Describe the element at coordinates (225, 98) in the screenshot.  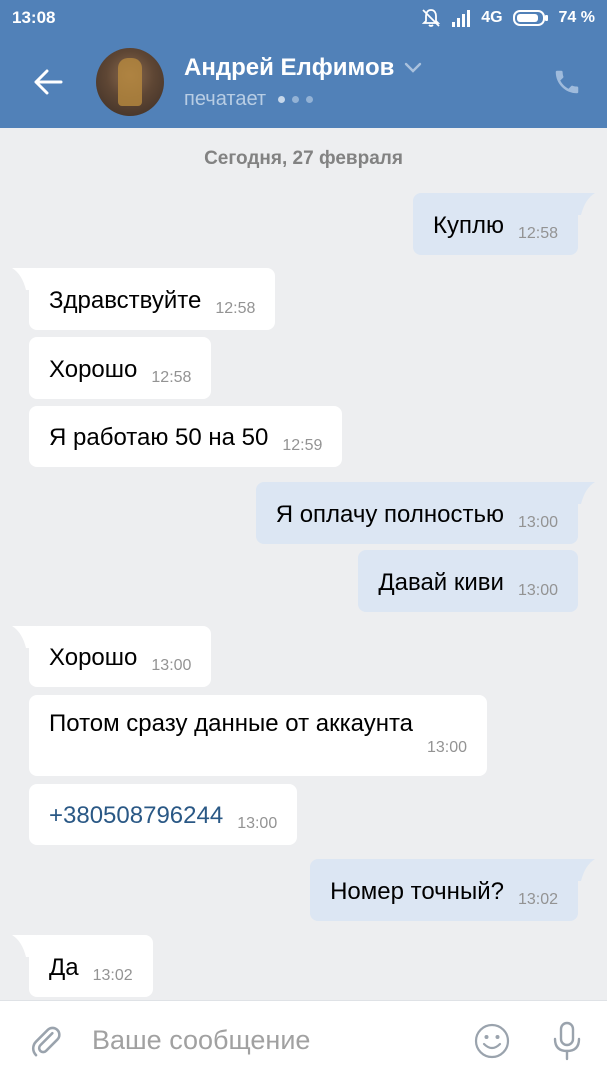
I see `peer-status: печатает` at that location.